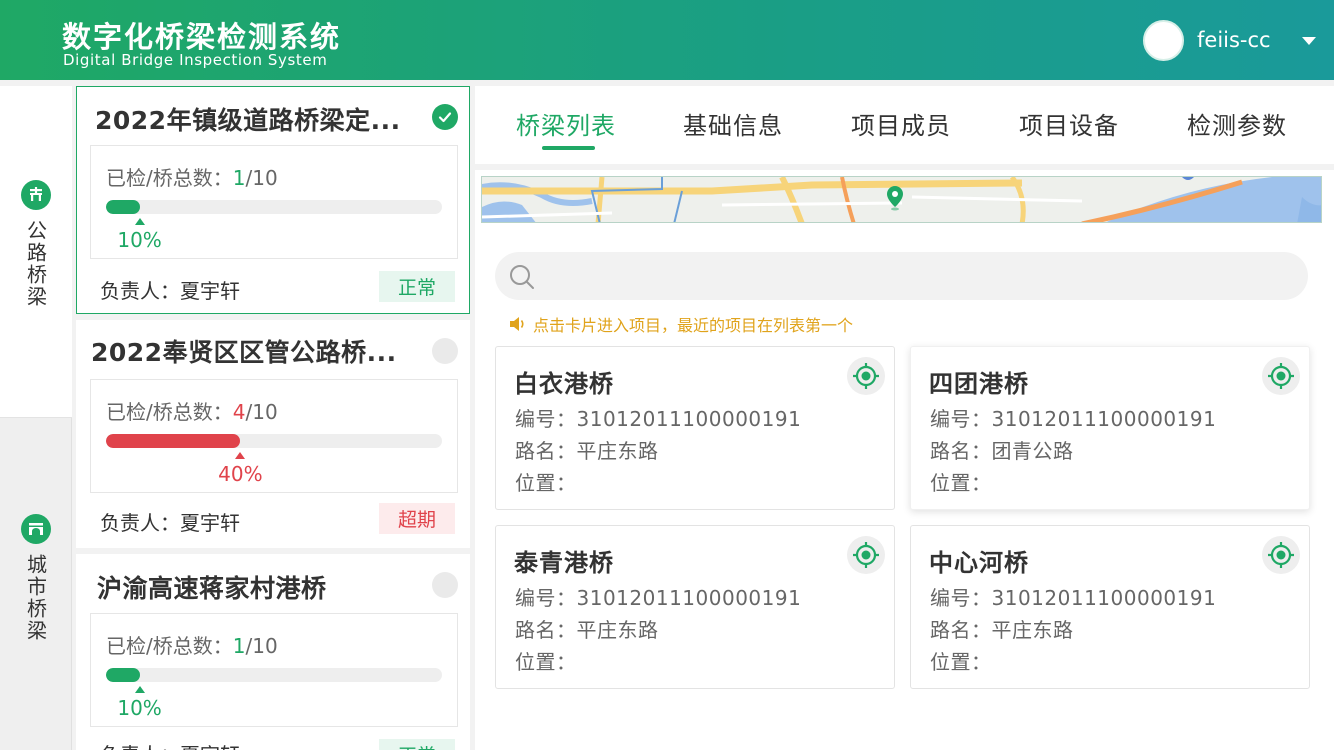 Image resolution: width=1334 pixels, height=750 pixels. I want to click on tab-basic-info: 基础信息, so click(733, 123).